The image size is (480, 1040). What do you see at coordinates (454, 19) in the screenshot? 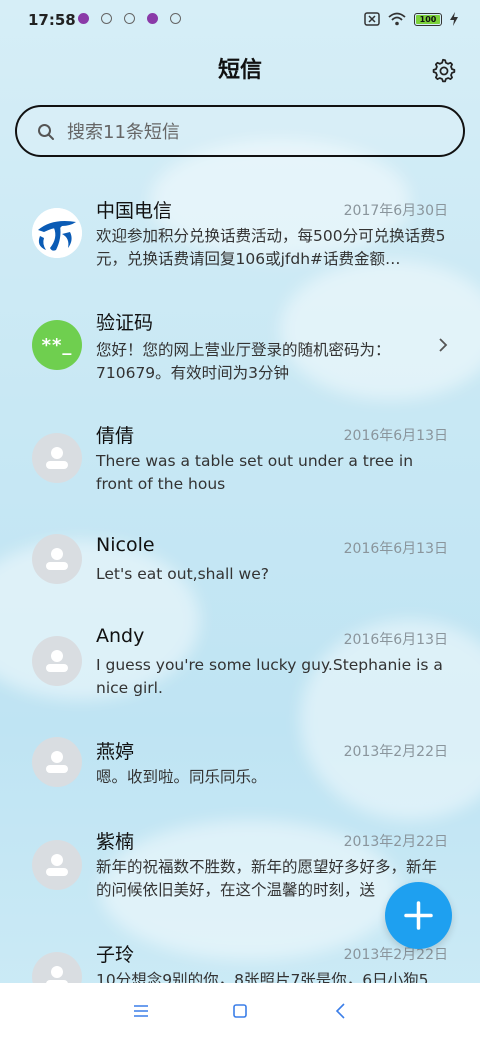
I see `charging-icon` at bounding box center [454, 19].